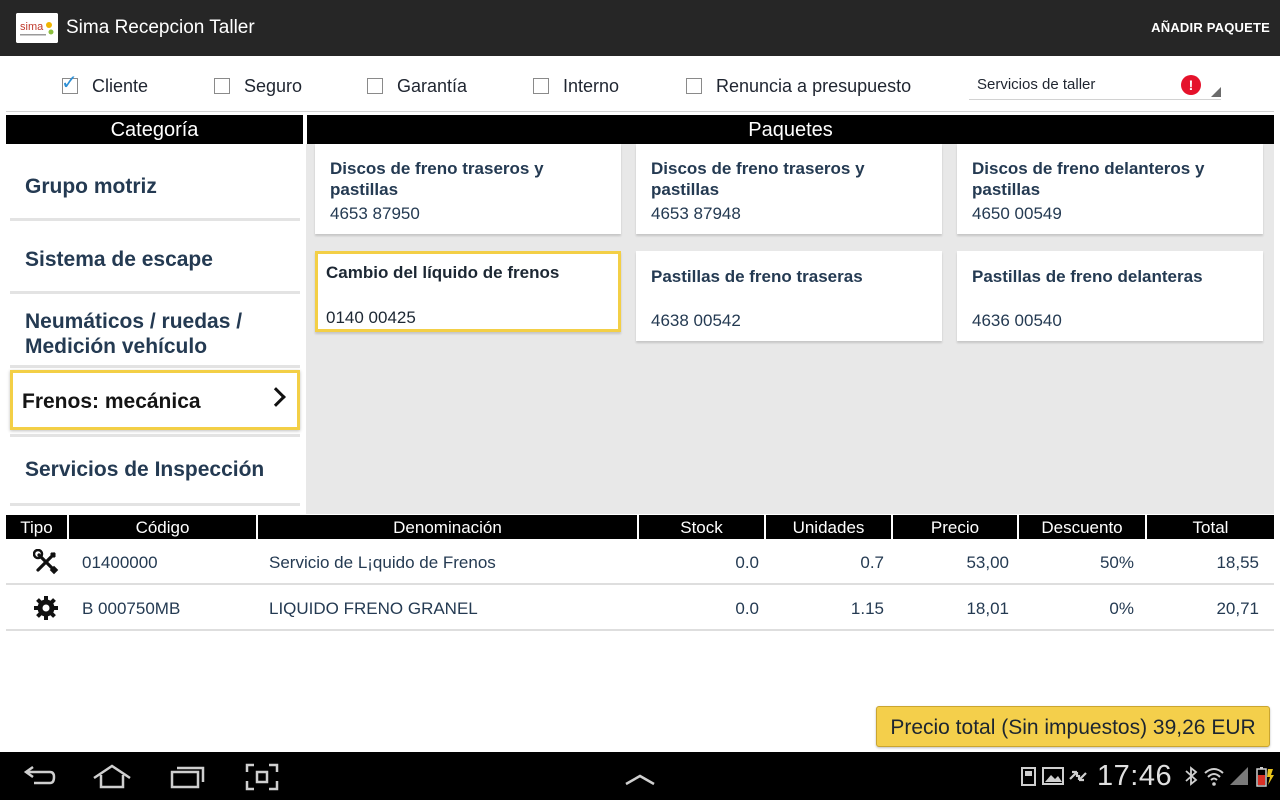 The image size is (1280, 800). Describe the element at coordinates (1216, 92) in the screenshot. I see `dropdown-corner-icon` at that location.